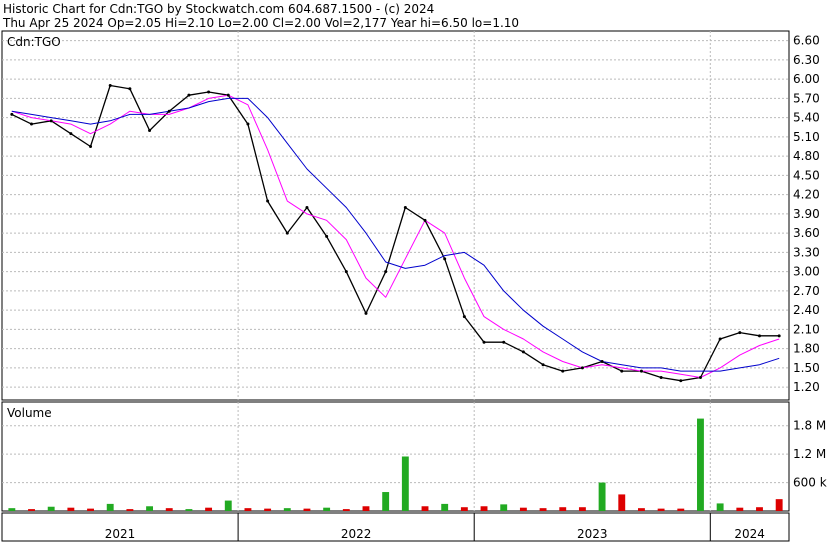 This screenshot has height=543, width=830. What do you see at coordinates (806, 272) in the screenshot?
I see `price-tick-label: 3.00` at bounding box center [806, 272].